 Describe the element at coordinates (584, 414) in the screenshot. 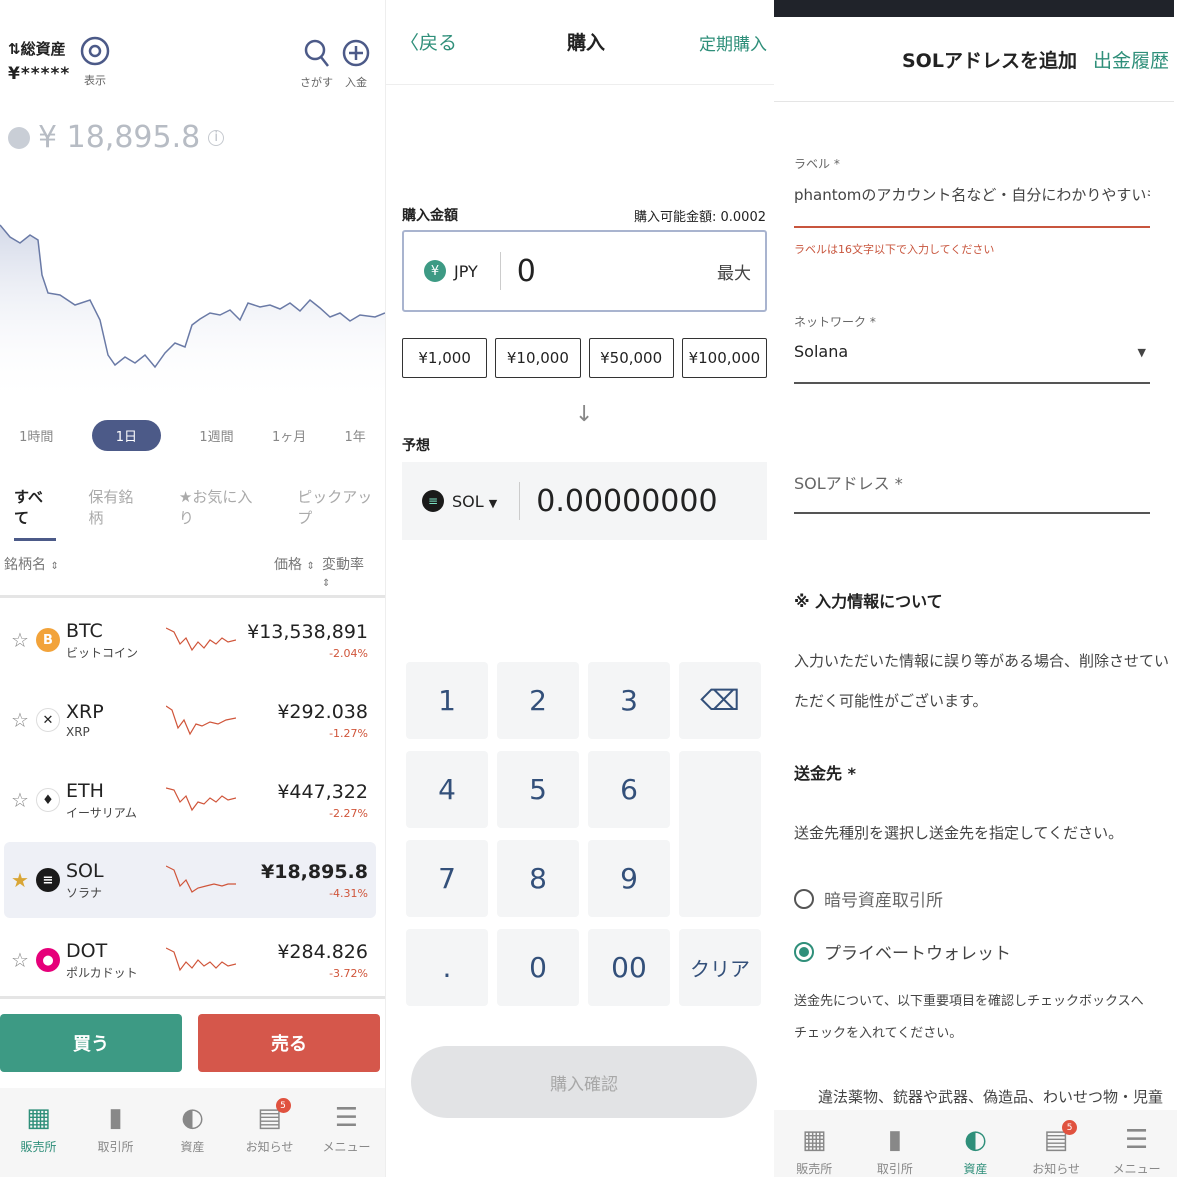

I see `arrow-down-icon: ↓` at that location.